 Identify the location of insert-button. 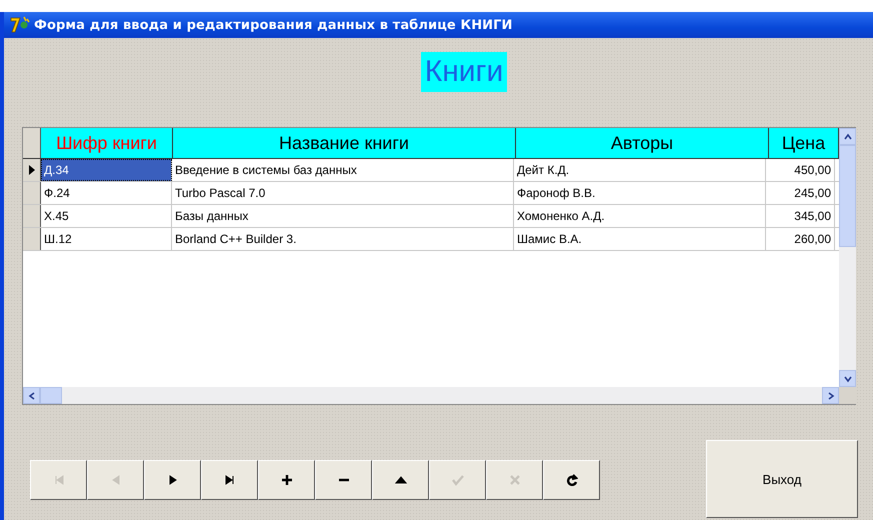
(286, 480).